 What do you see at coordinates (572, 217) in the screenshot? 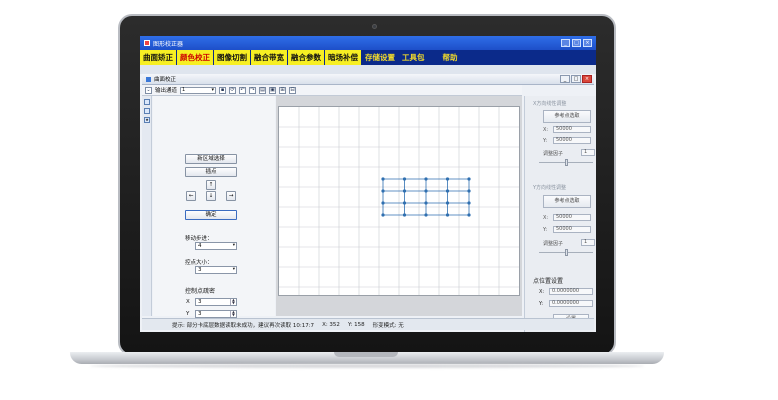
I see `y-row1-input: 50000` at bounding box center [572, 217].